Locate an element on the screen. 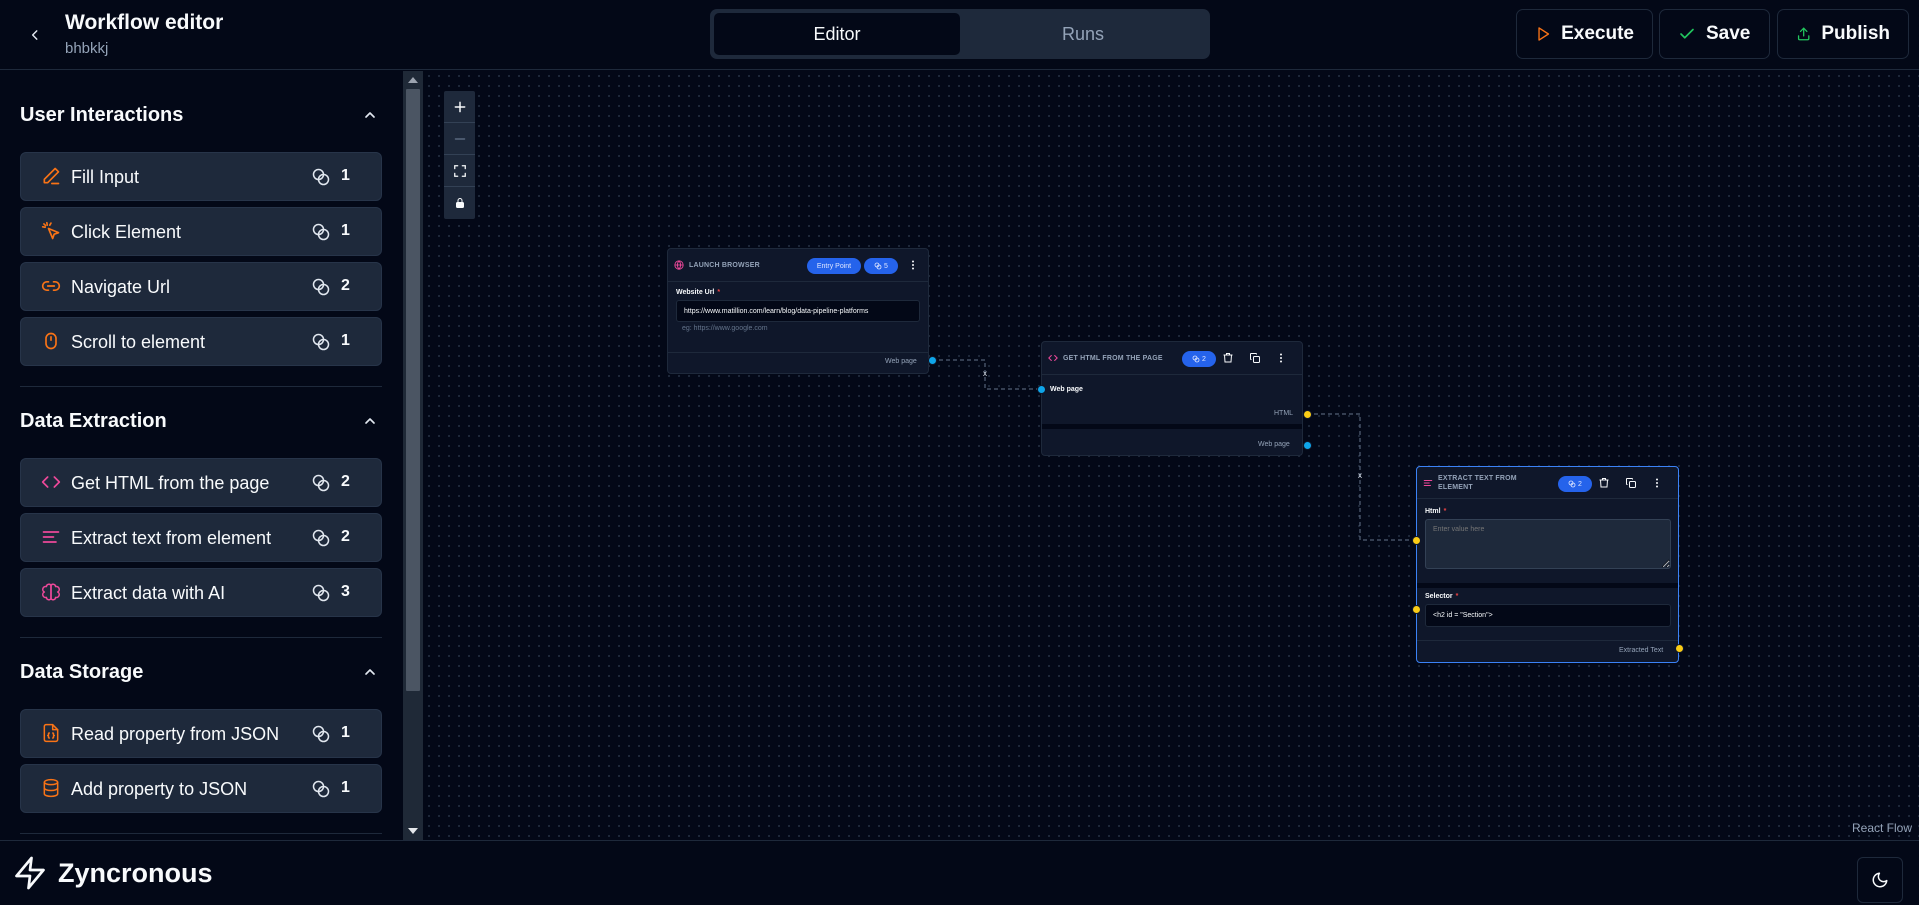  task-get-html: Get HTML from the page 2 is located at coordinates (201, 482).